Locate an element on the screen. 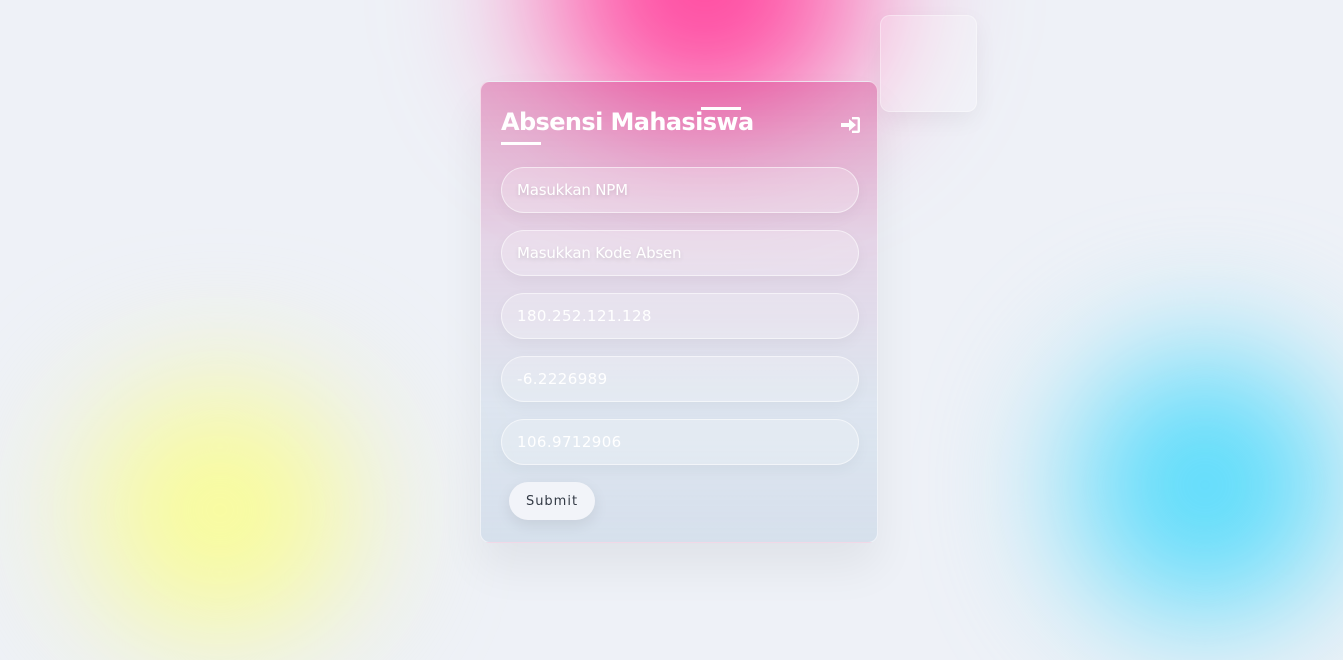 The height and width of the screenshot is (660, 1343). npm-input: Masukkan NPM is located at coordinates (680, 190).